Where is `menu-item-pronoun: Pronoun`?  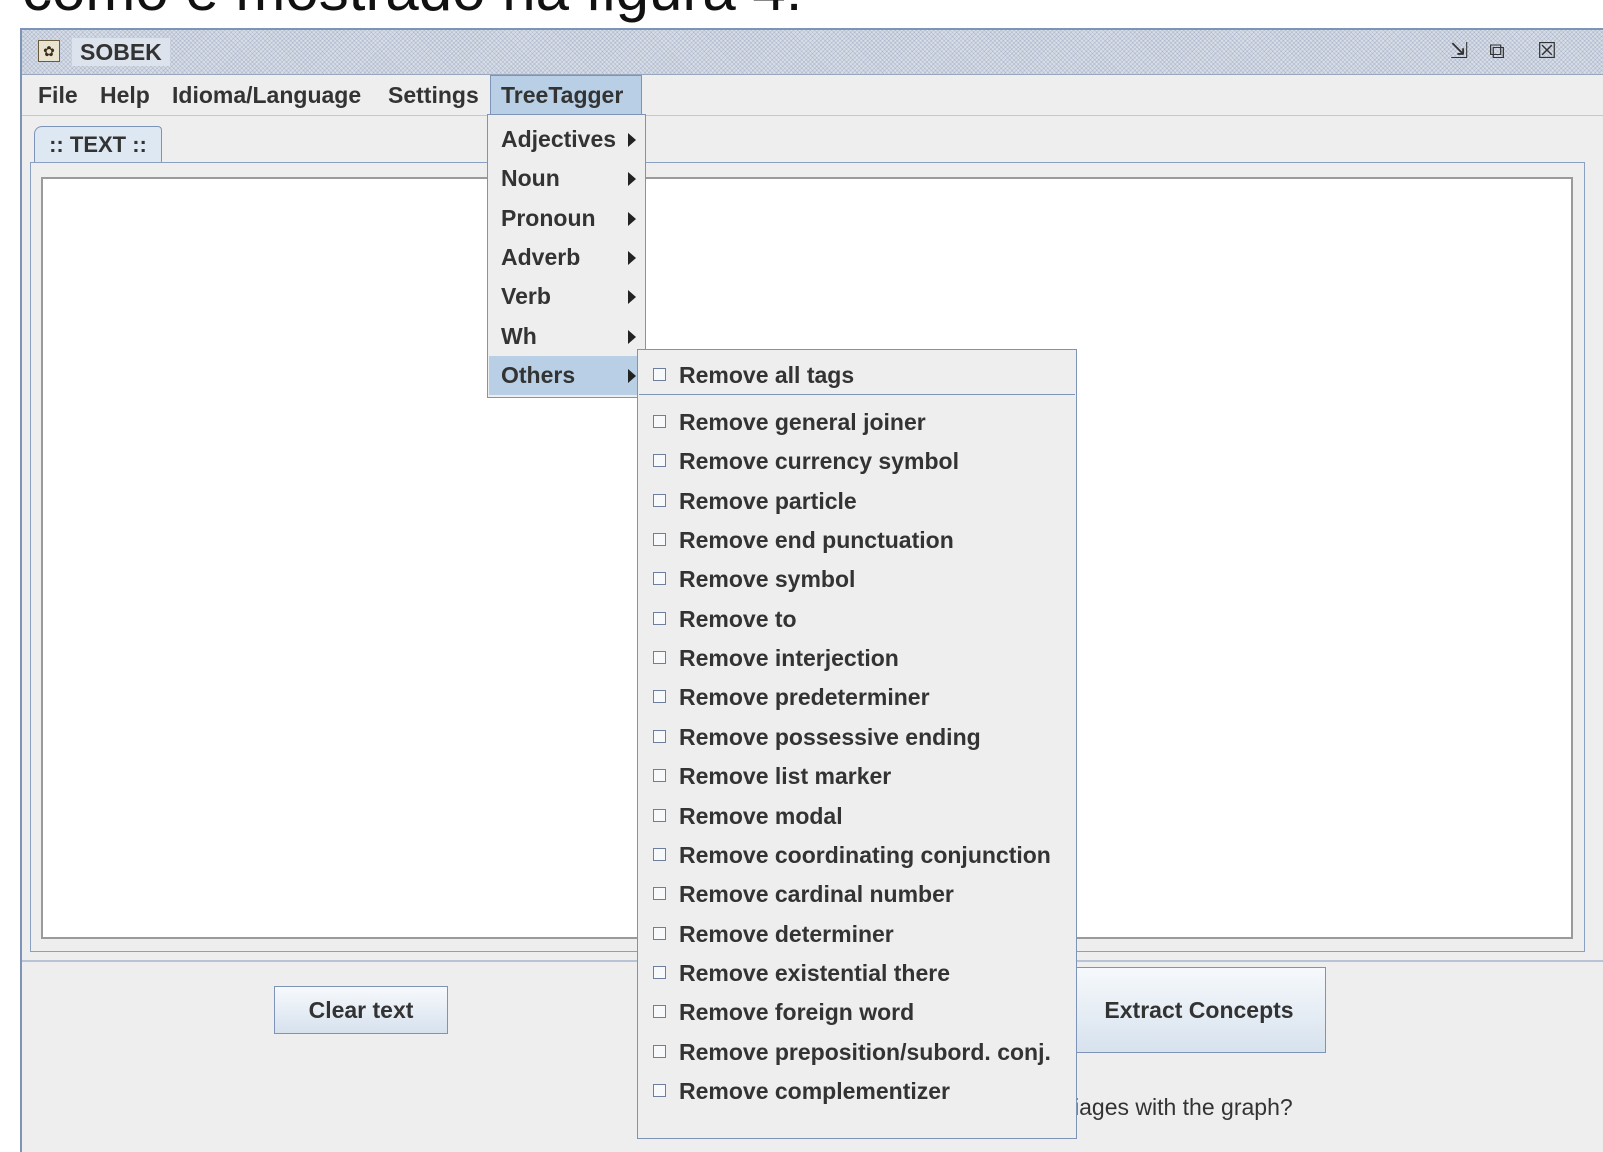 menu-item-pronoun: Pronoun is located at coordinates (566, 218).